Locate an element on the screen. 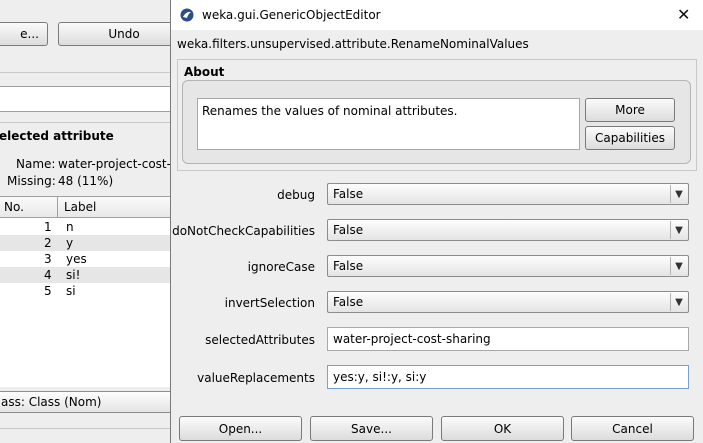 The width and height of the screenshot is (703, 443). invert-selection-value: False is located at coordinates (348, 302).